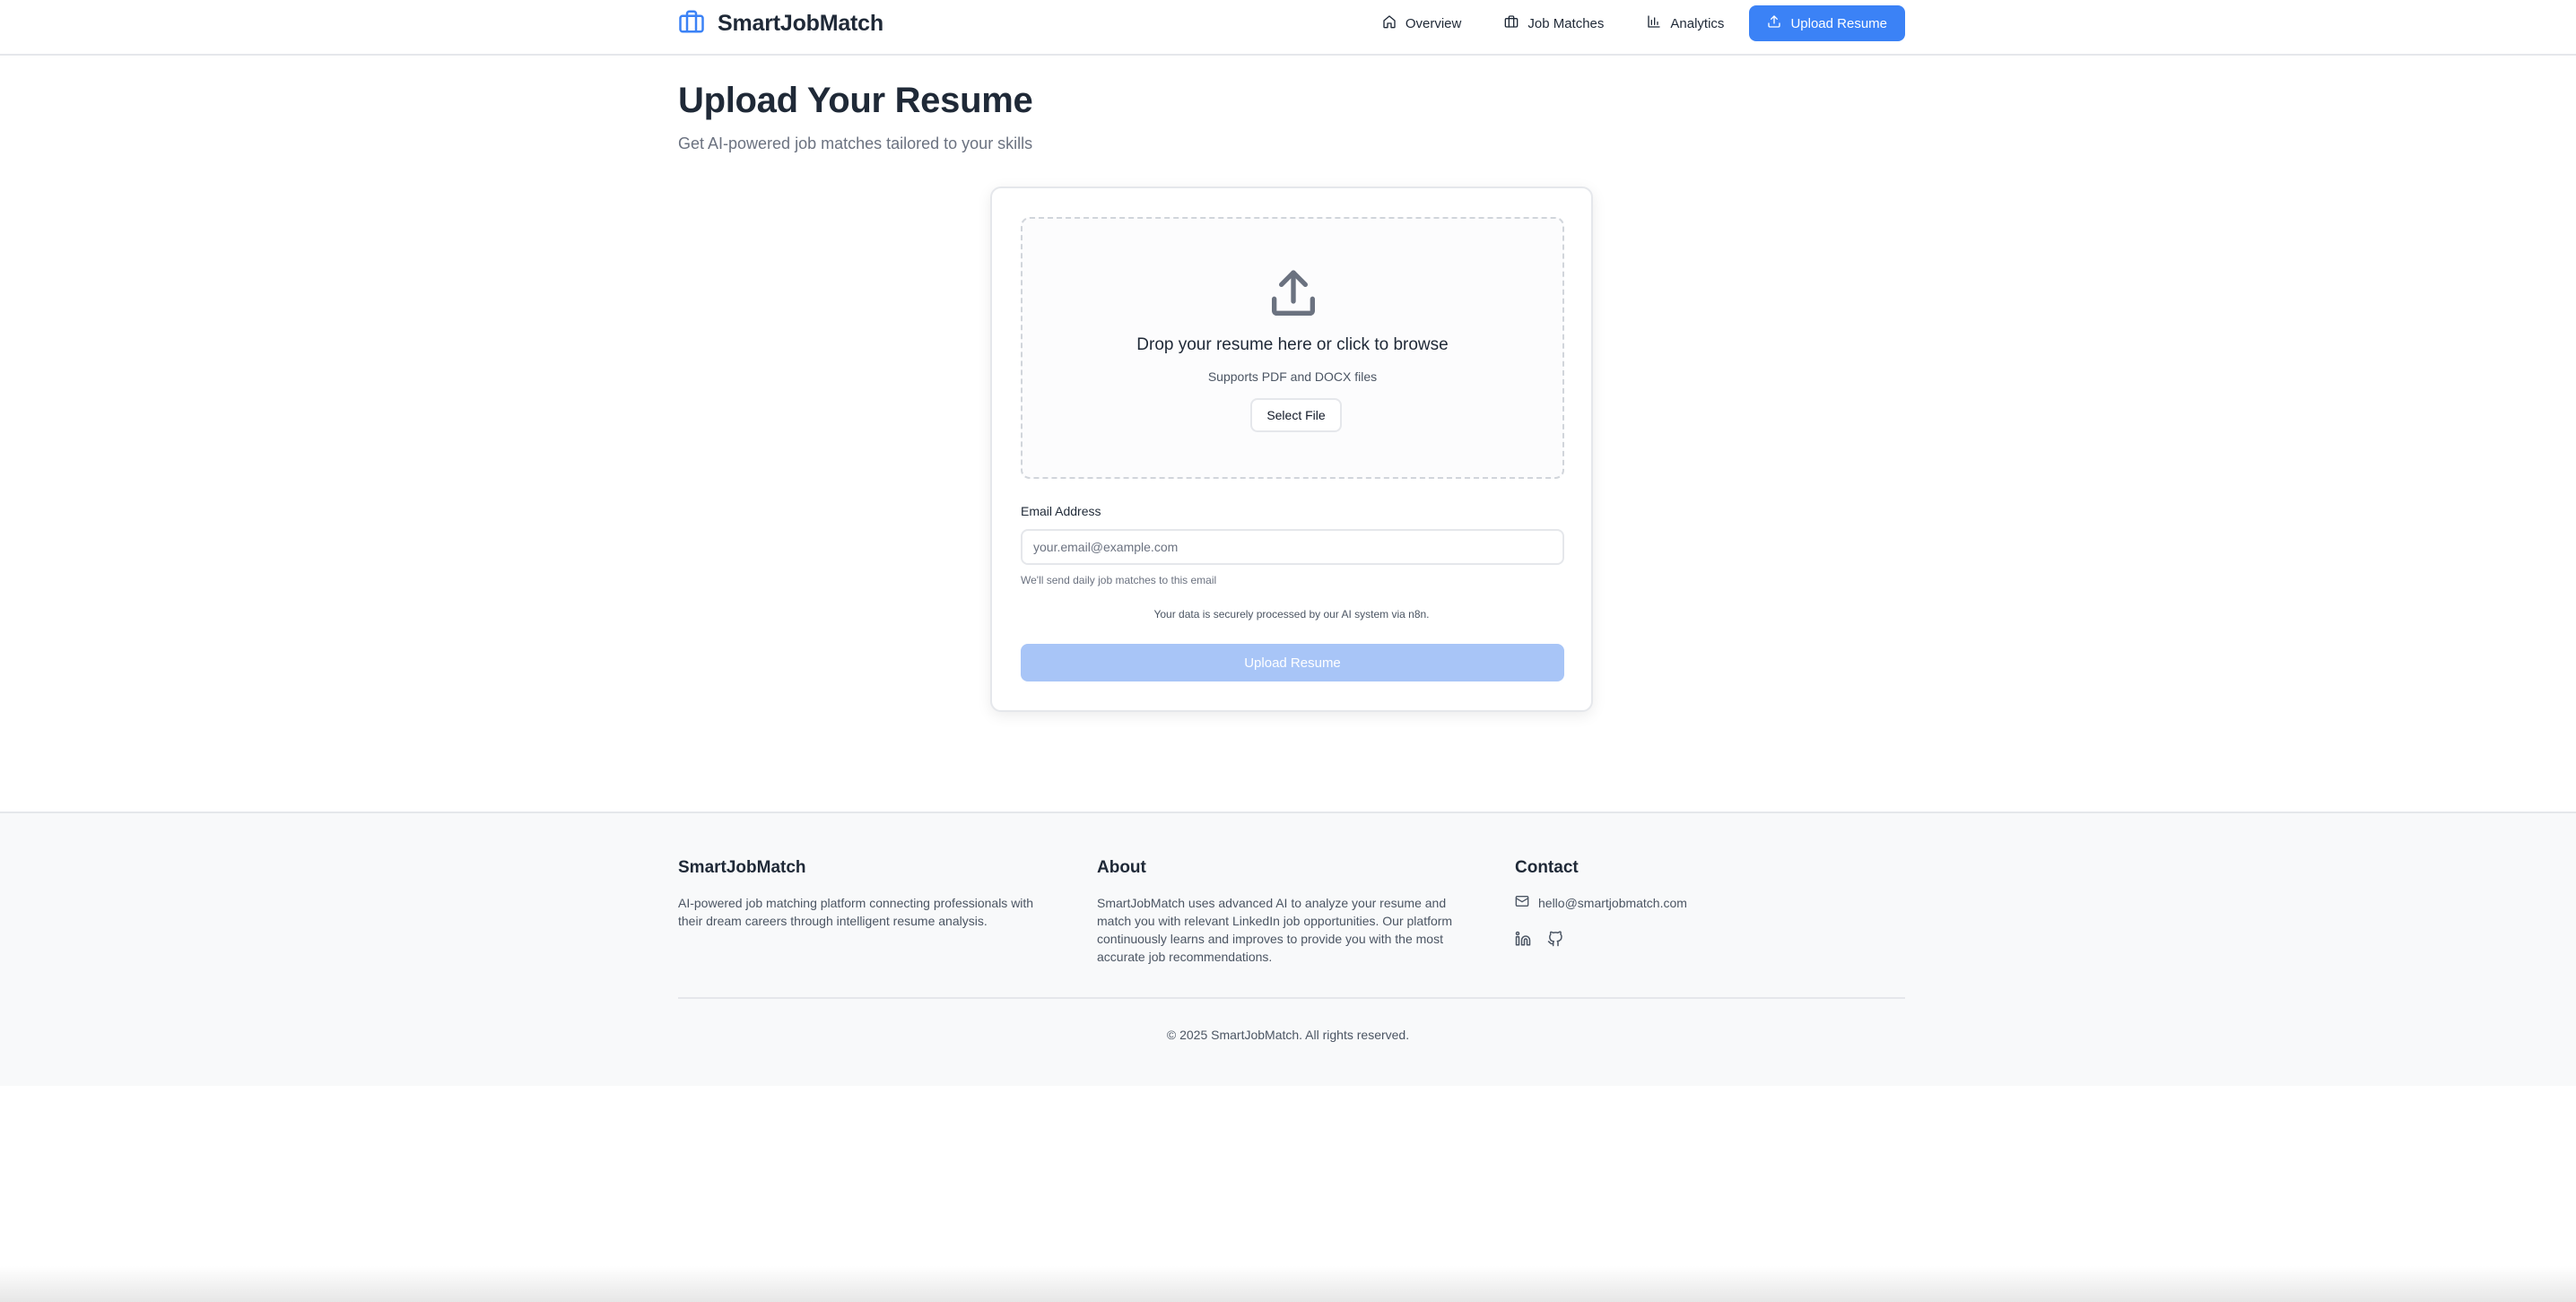  I want to click on upload-resume-button: Upload Resume, so click(1292, 663).